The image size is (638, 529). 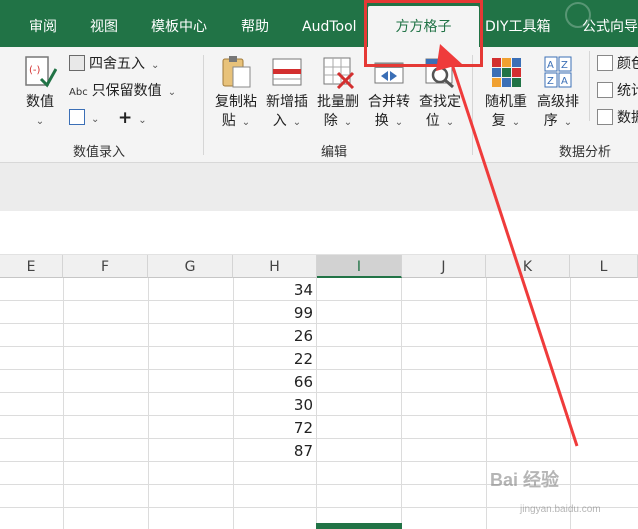 What do you see at coordinates (125, 118) in the screenshot?
I see `plus-icon: +` at bounding box center [125, 118].